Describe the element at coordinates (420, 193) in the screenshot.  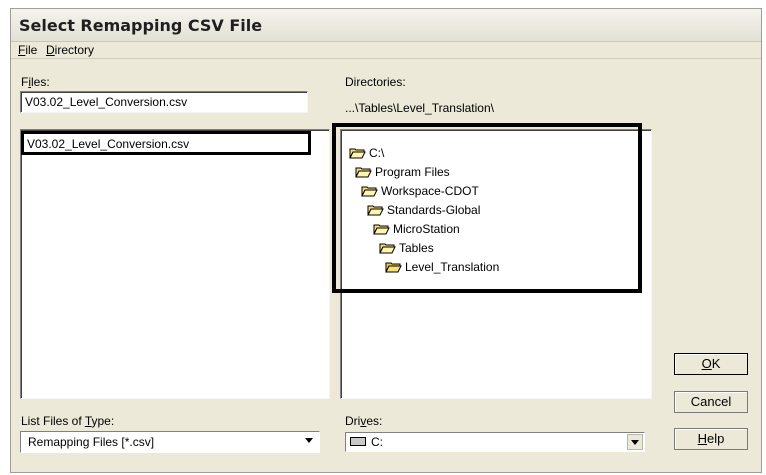
I see `dir-item-workspace-cdot: Workspace-CDOT` at that location.